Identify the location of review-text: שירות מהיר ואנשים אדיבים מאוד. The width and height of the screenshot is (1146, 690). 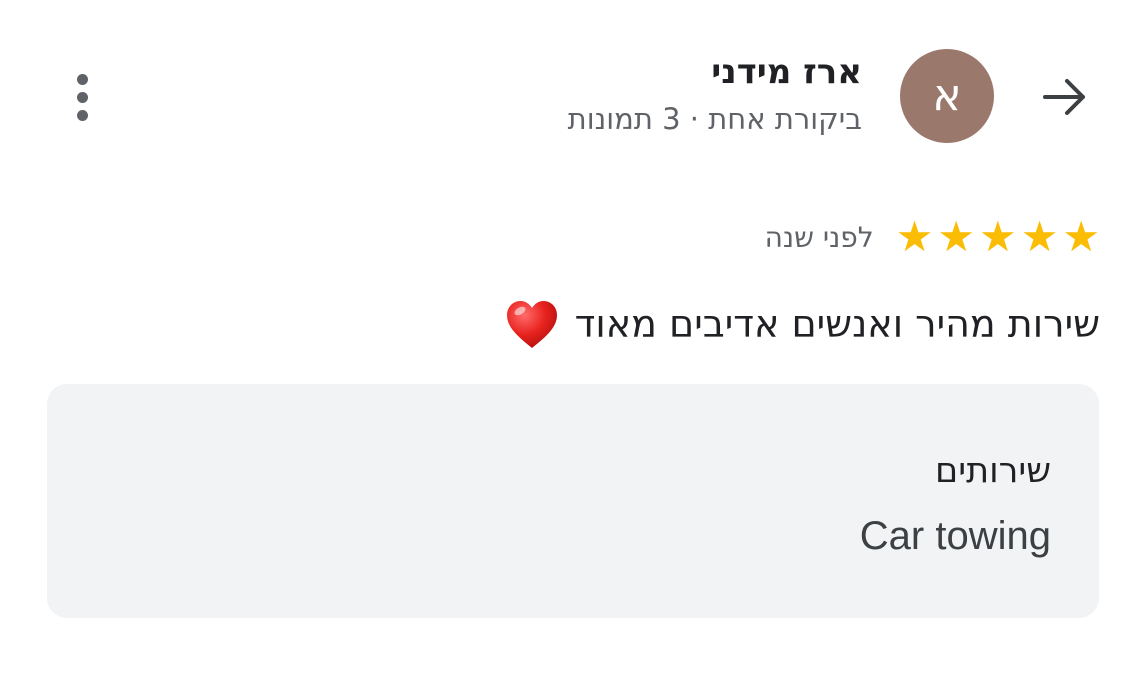
(837, 324).